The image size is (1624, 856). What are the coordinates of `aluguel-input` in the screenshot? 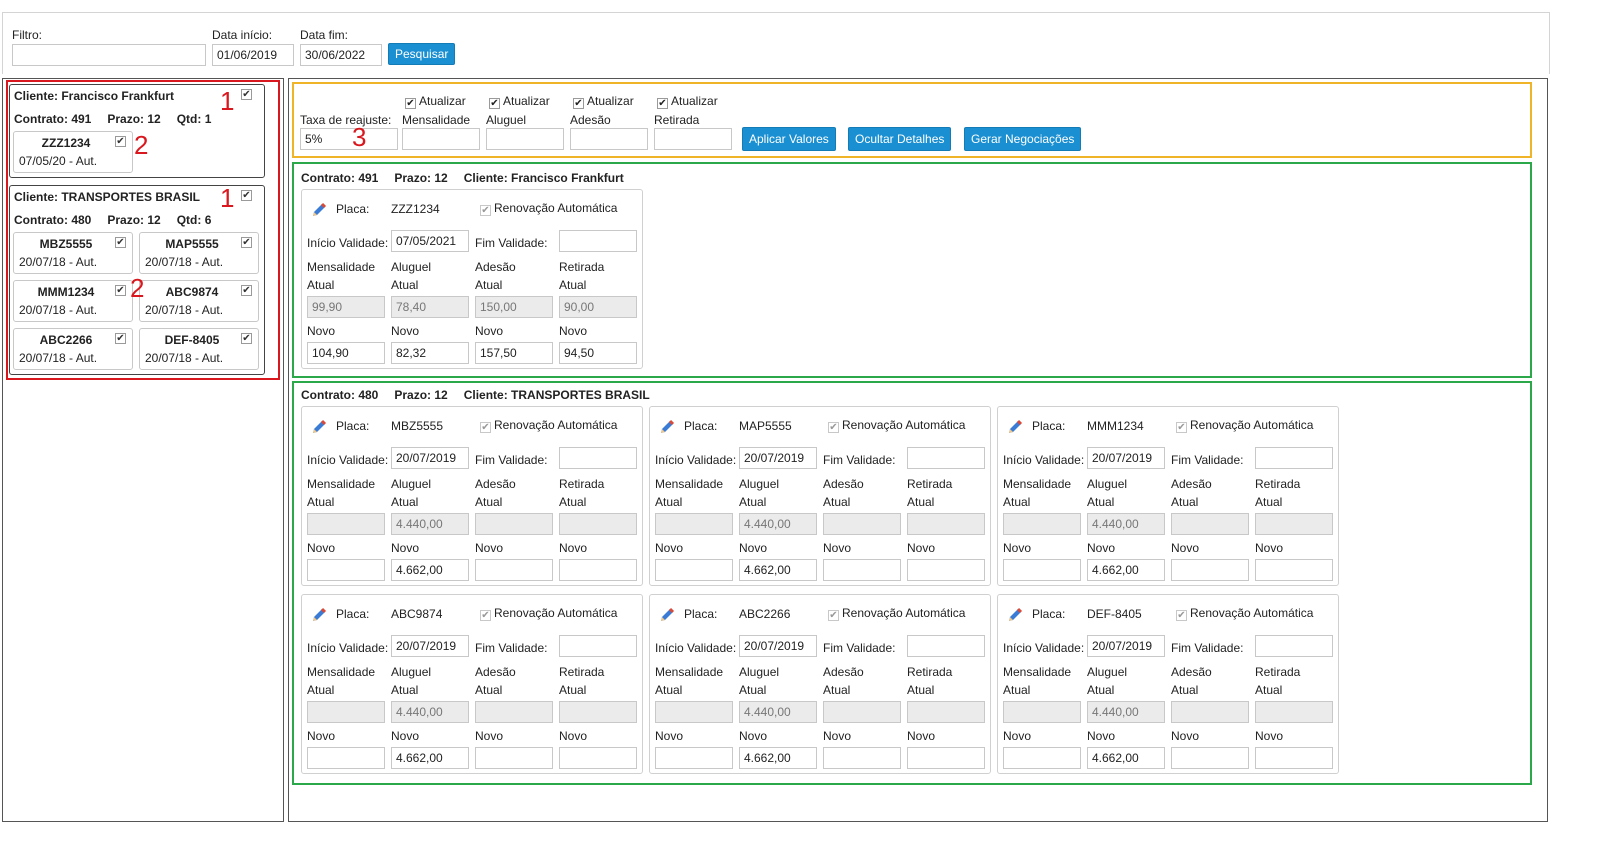 It's located at (525, 139).